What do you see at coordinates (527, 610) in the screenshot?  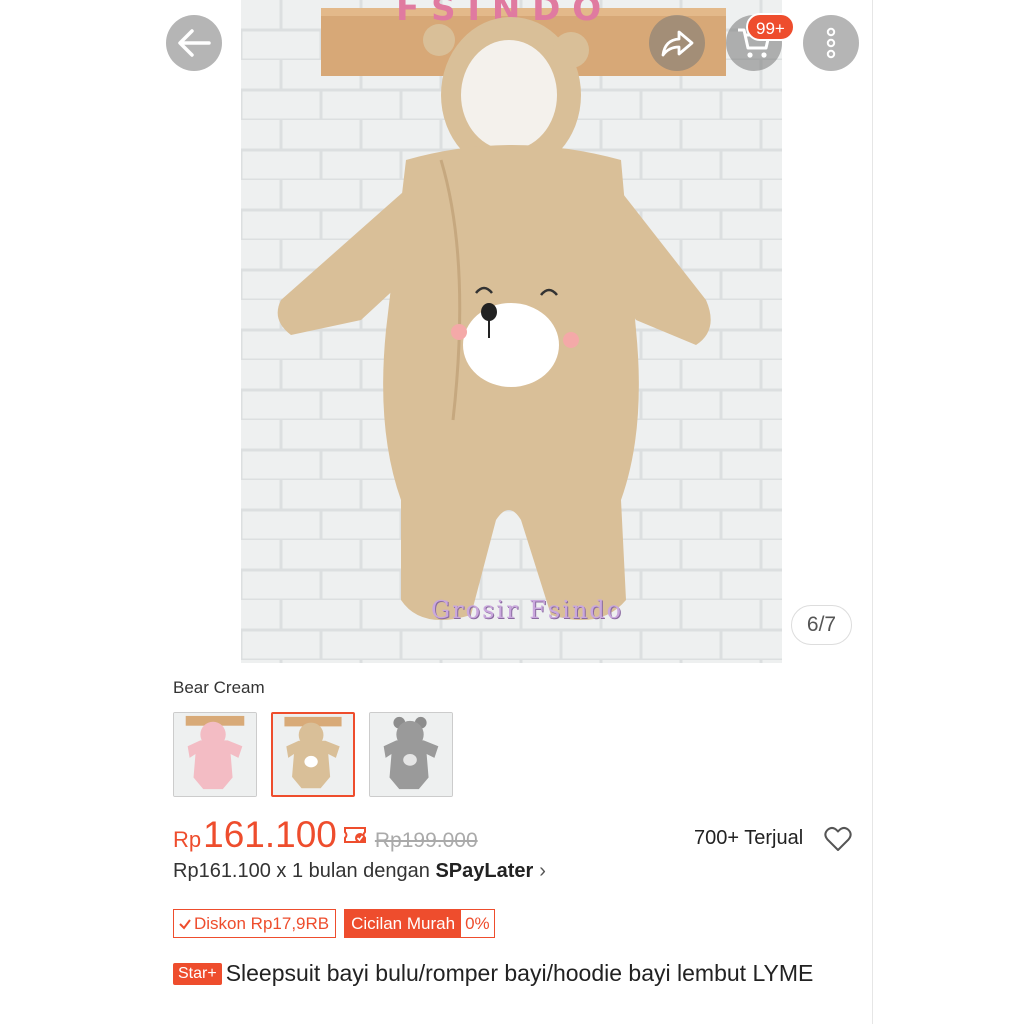 I see `watermark-text: Grosir Fsindo` at bounding box center [527, 610].